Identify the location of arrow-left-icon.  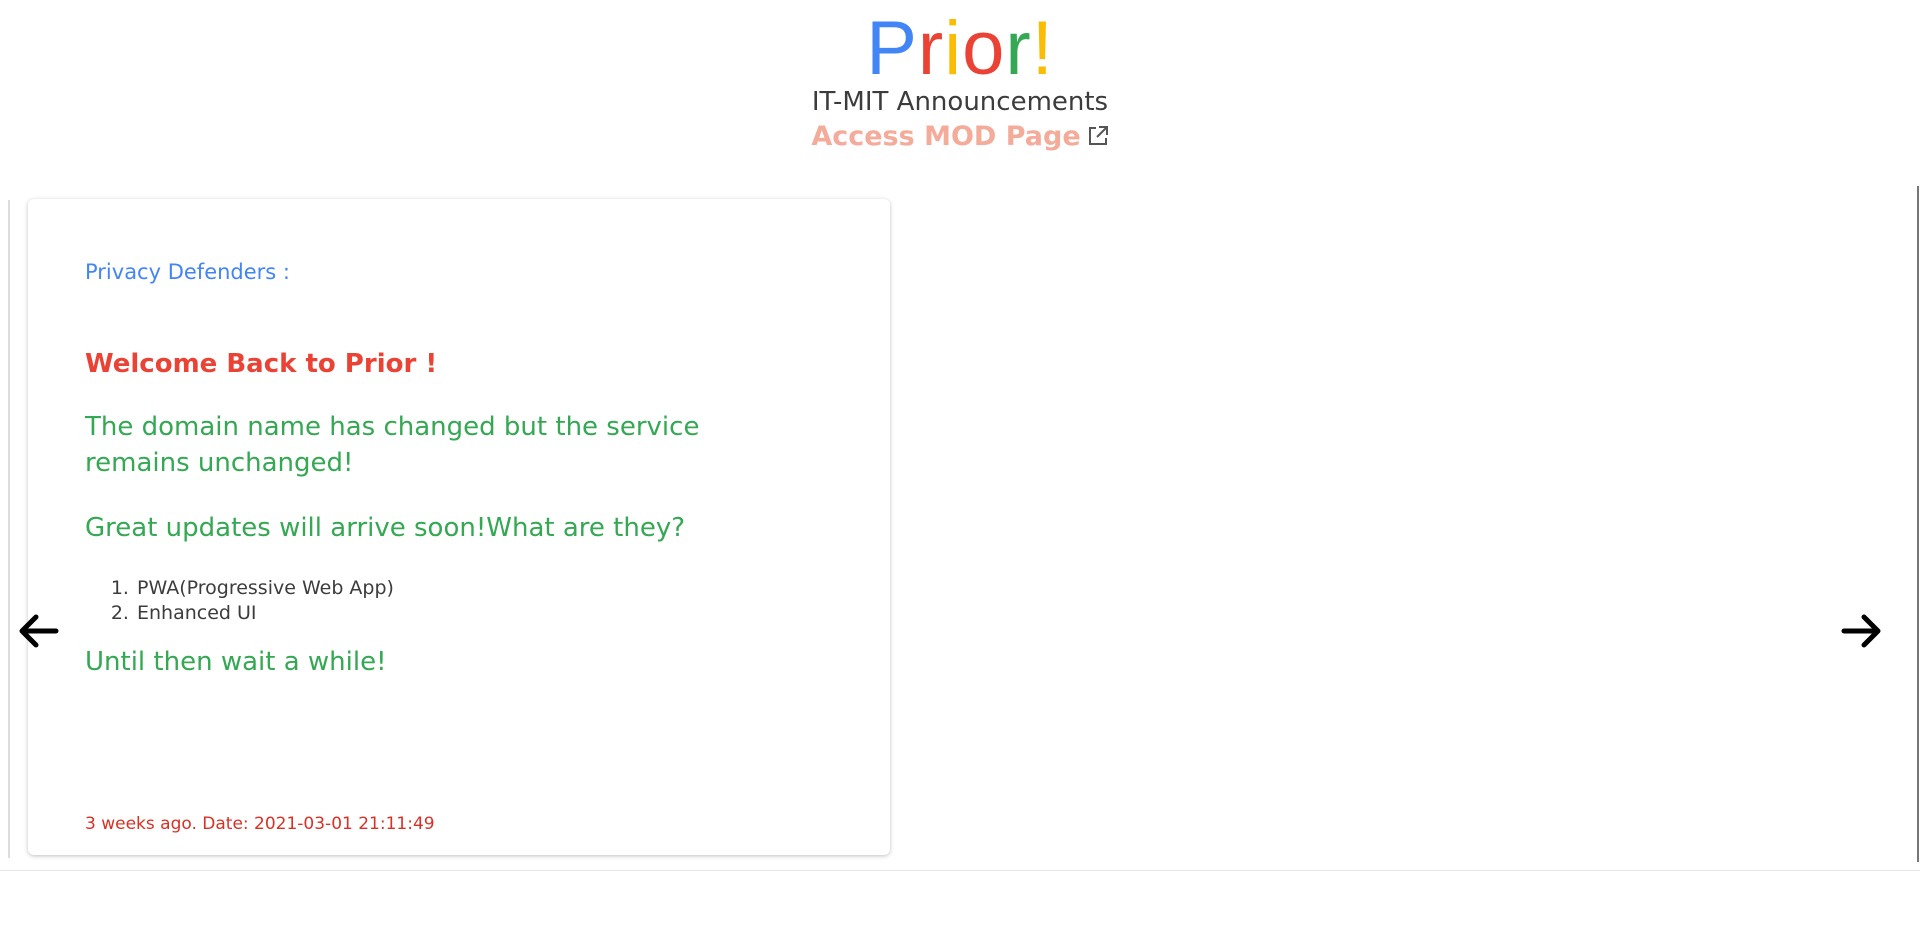
(38, 631).